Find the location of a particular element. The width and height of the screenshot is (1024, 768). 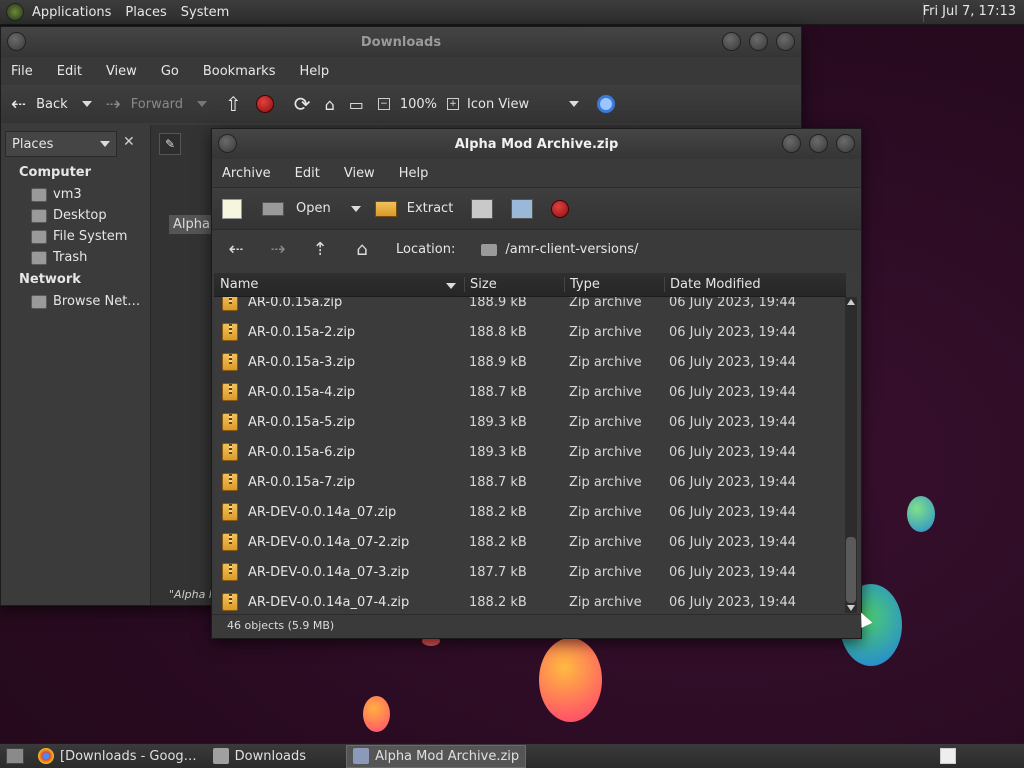

taskbar-button: Alpha Mod Archive.zip is located at coordinates (436, 756).